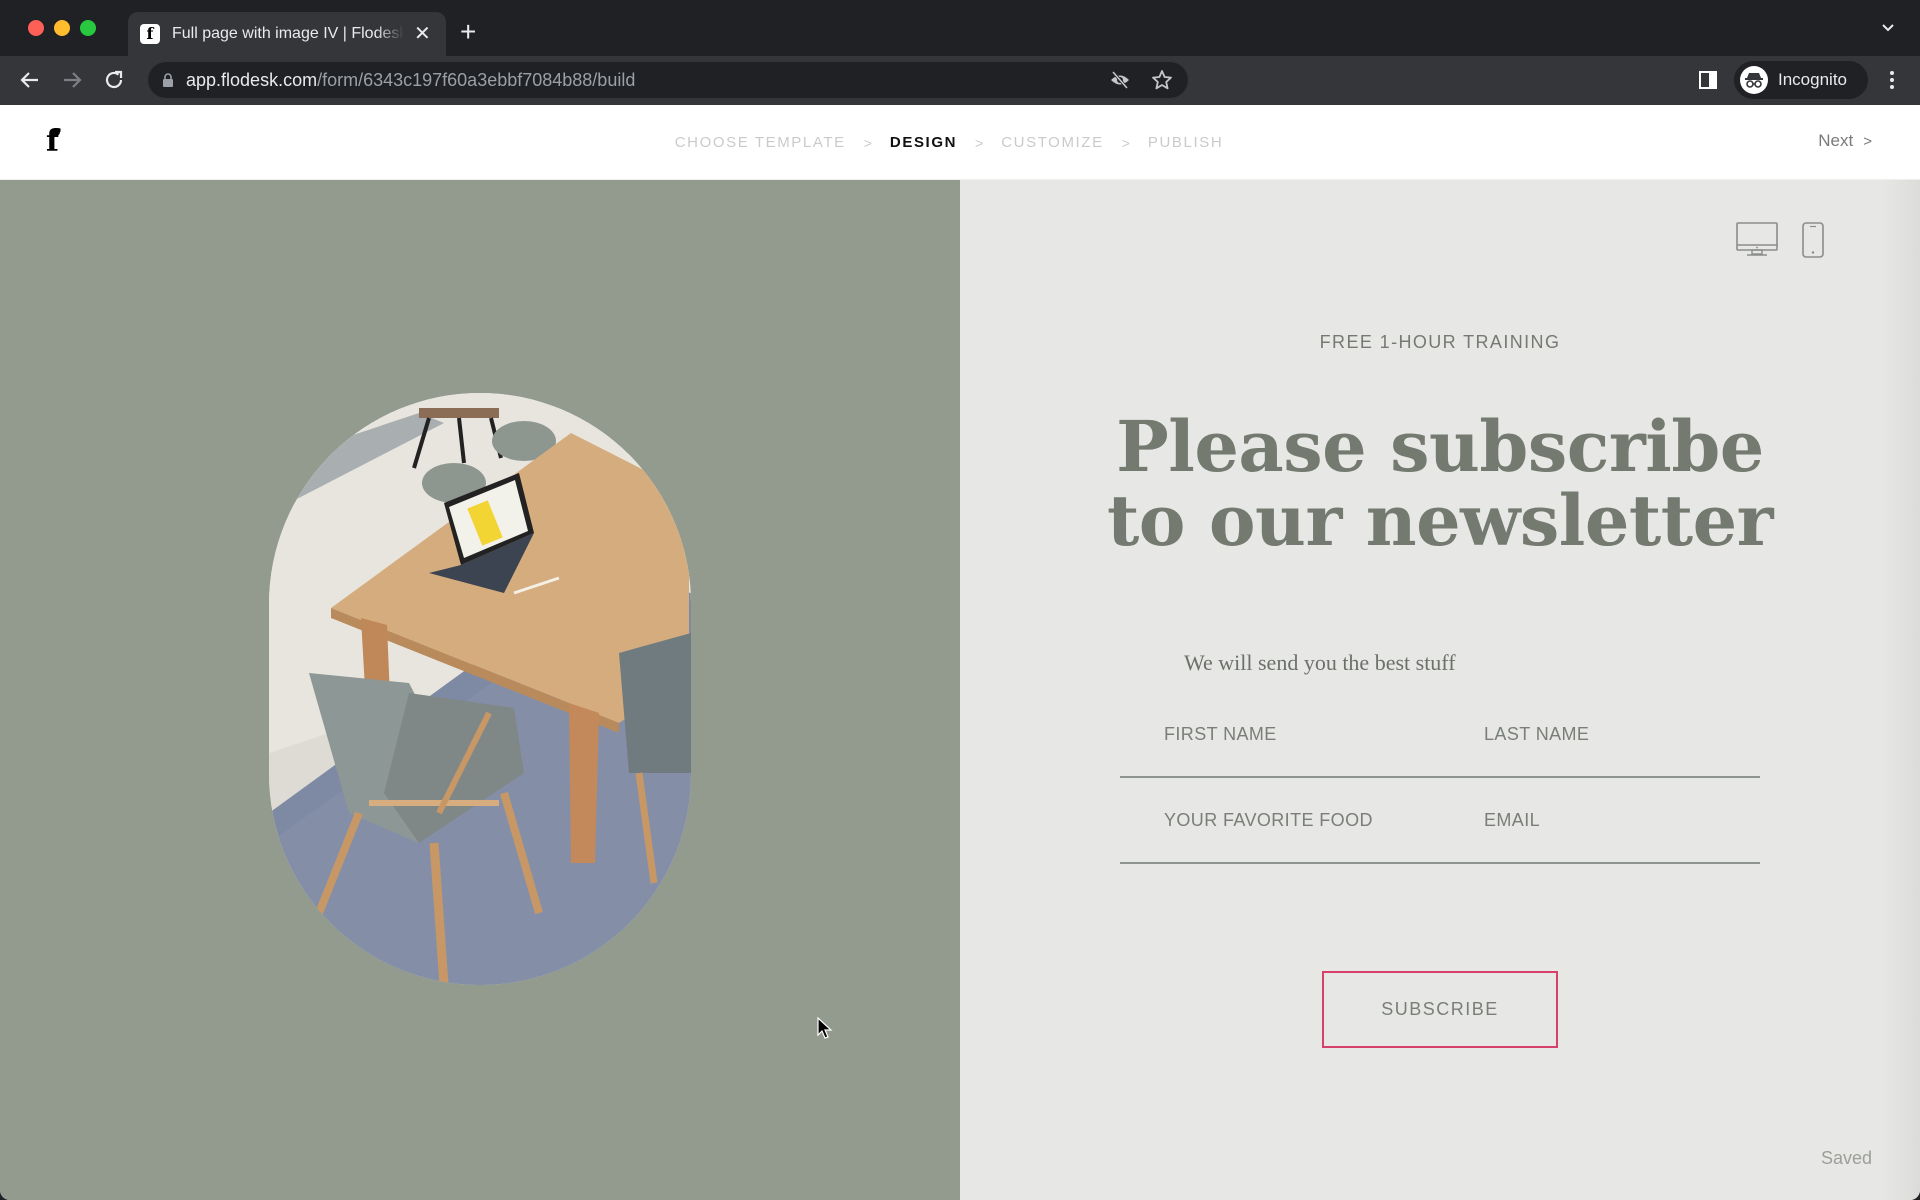 Image resolution: width=1920 pixels, height=1200 pixels. Describe the element at coordinates (1440, 446) in the screenshot. I see `headline-line-1: Please subscribe` at that location.